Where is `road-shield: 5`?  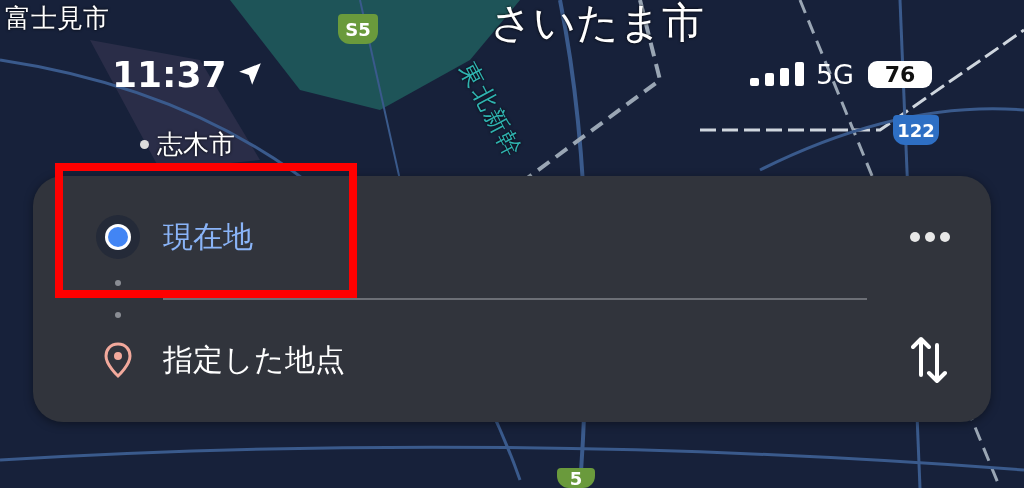
road-shield: 5 is located at coordinates (576, 478).